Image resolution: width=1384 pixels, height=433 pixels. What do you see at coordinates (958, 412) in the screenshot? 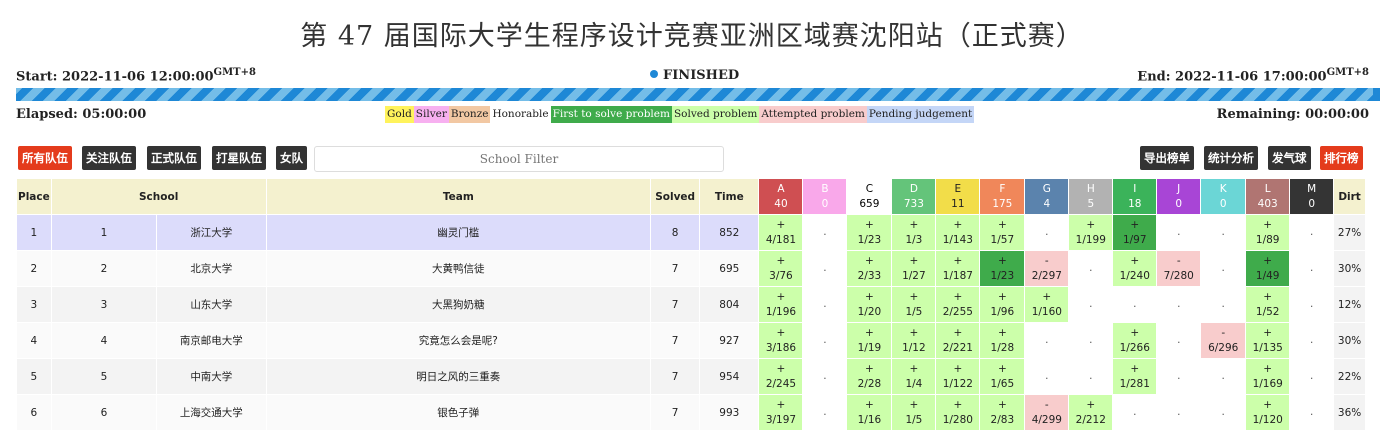
I see `problem-cell-e: +1/280` at bounding box center [958, 412].